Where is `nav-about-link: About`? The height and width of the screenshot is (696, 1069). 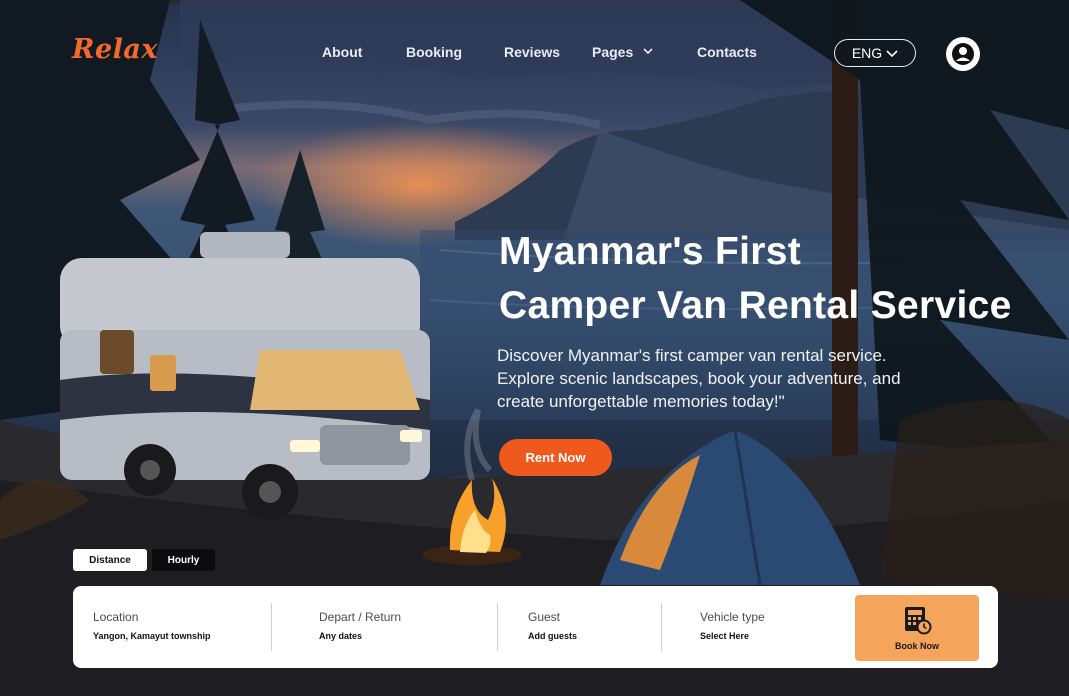 nav-about-link: About is located at coordinates (342, 52).